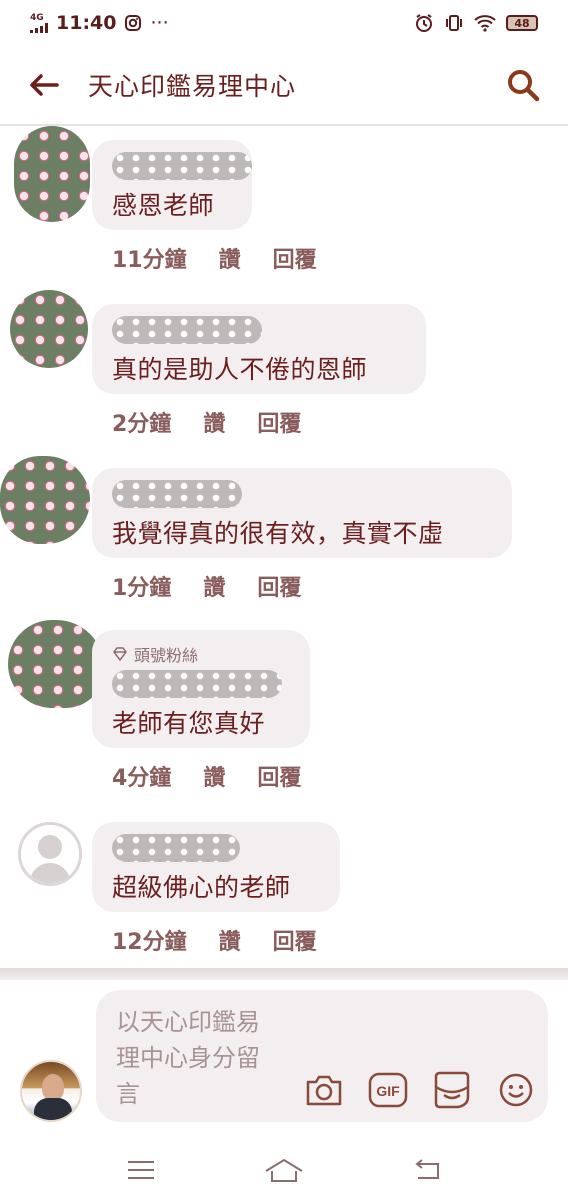 The width and height of the screenshot is (568, 1200). Describe the element at coordinates (172, 185) in the screenshot. I see `comment-bubble: 感恩老師` at that location.